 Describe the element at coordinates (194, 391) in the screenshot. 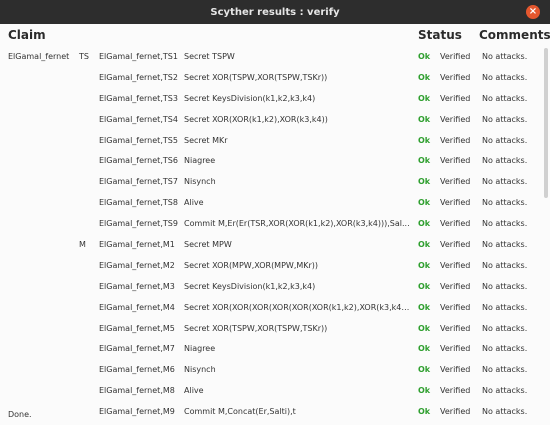

I see `claim-cell: Alive` at that location.